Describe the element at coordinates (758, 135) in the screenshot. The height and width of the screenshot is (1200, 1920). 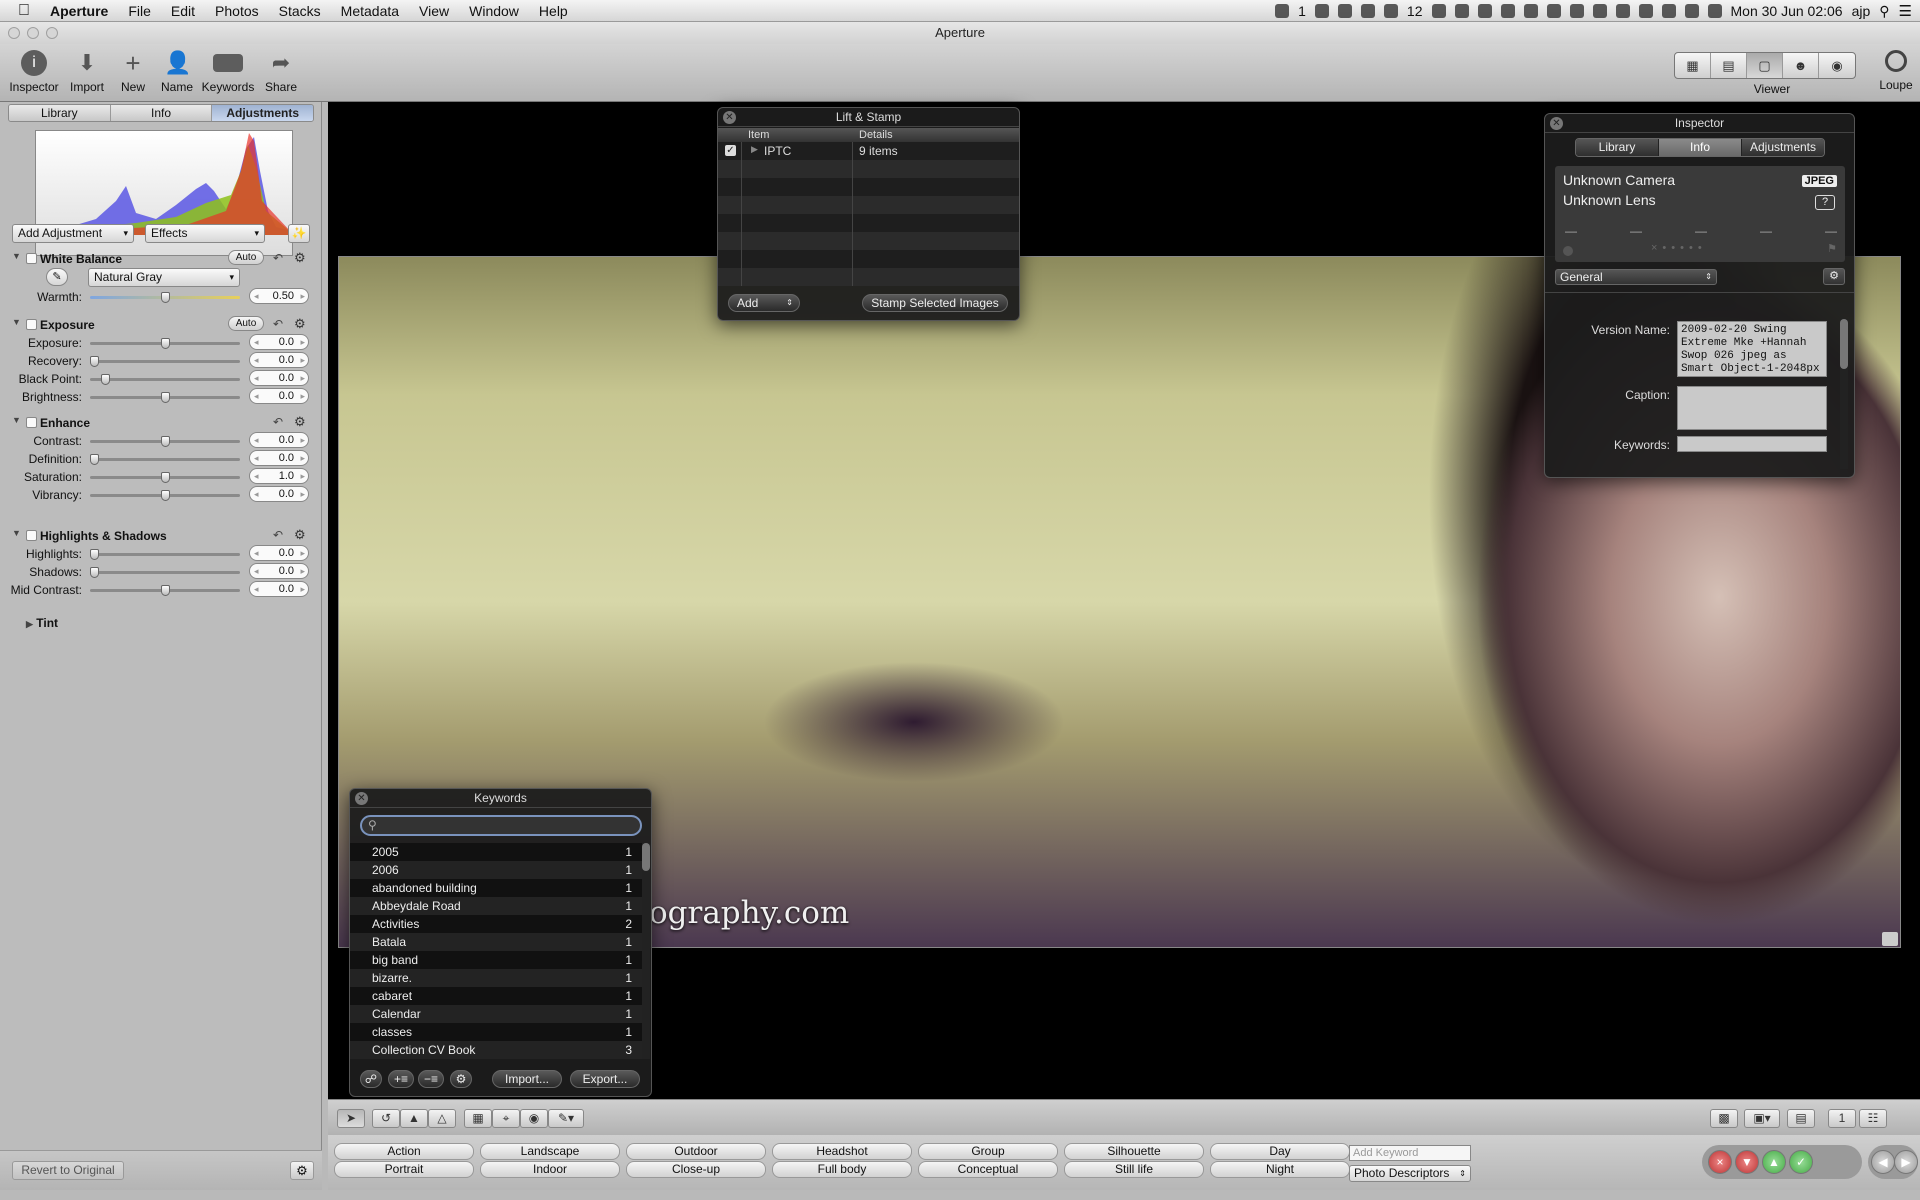
I see `column-item: Item` at that location.